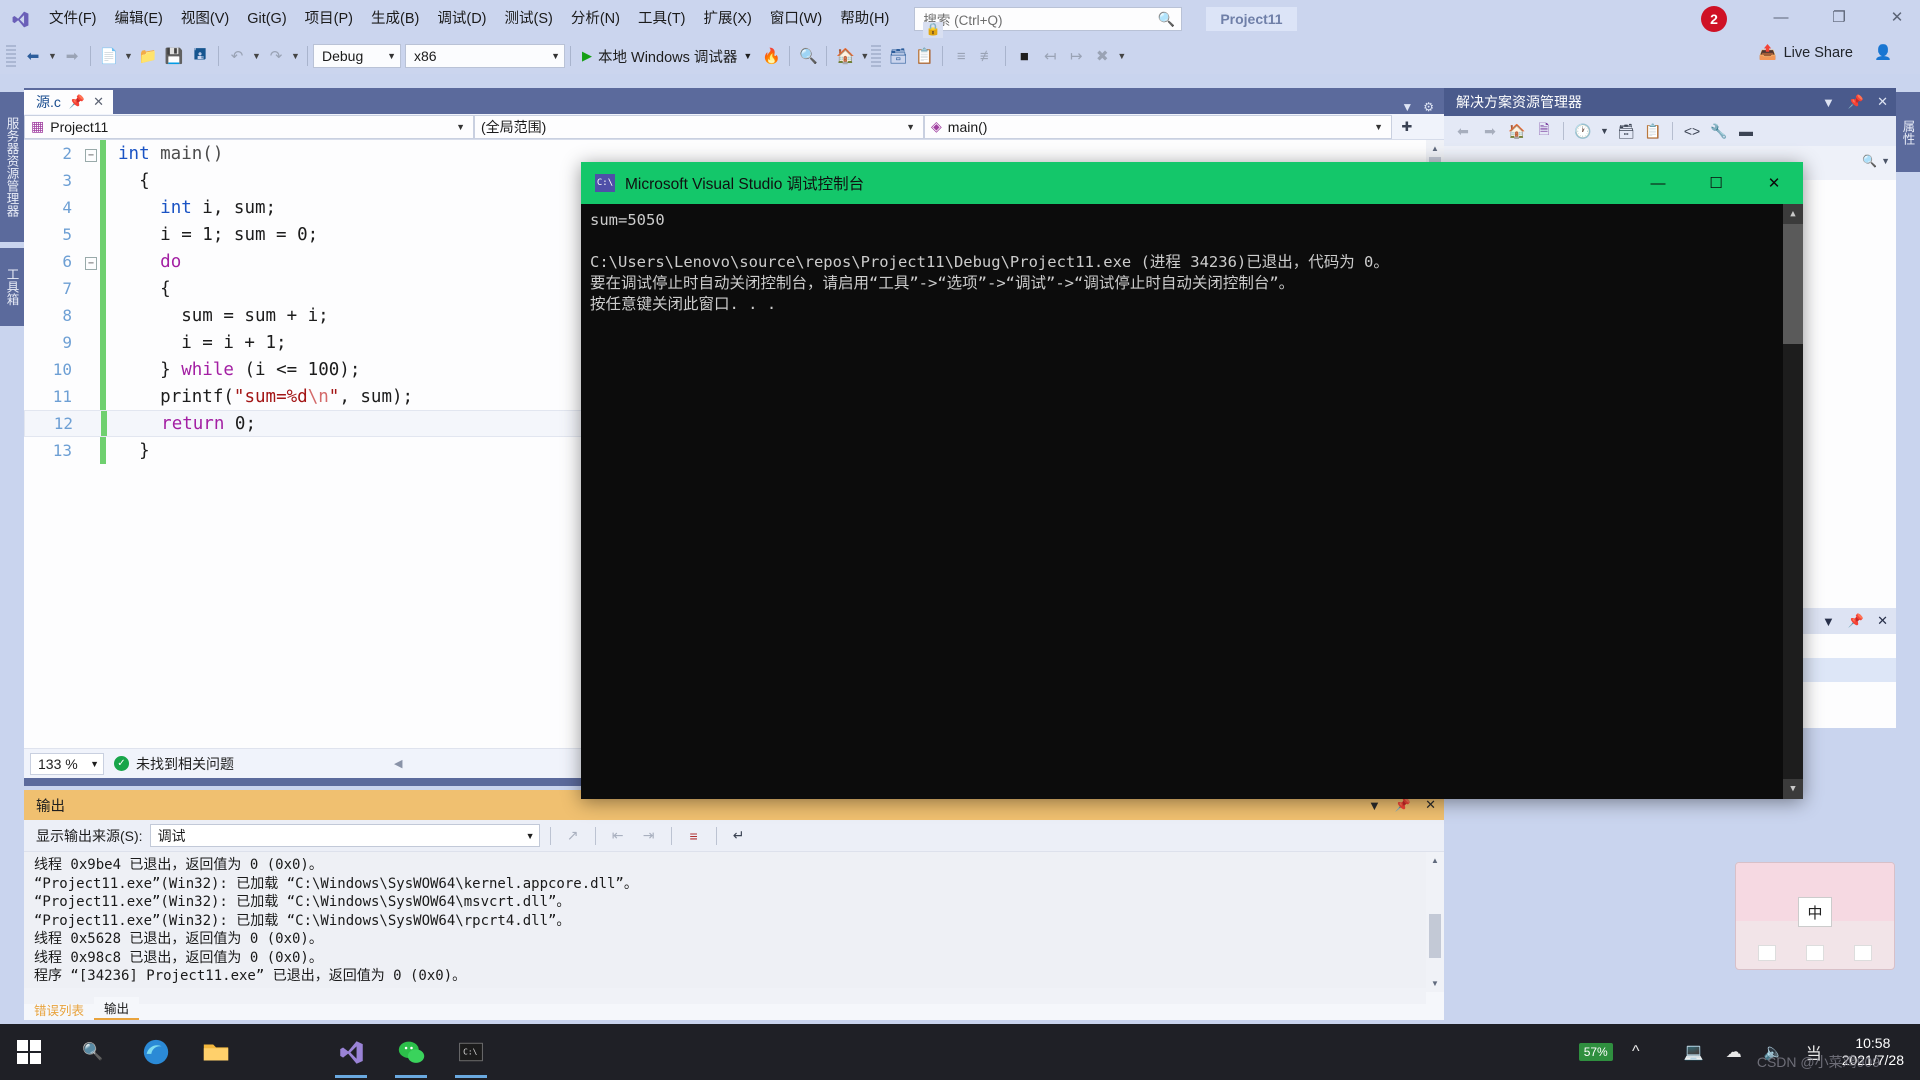 The width and height of the screenshot is (1920, 1080). What do you see at coordinates (1048, 19) in the screenshot?
I see `search-input: 搜索 (Ctrl+Q) 🔍` at bounding box center [1048, 19].